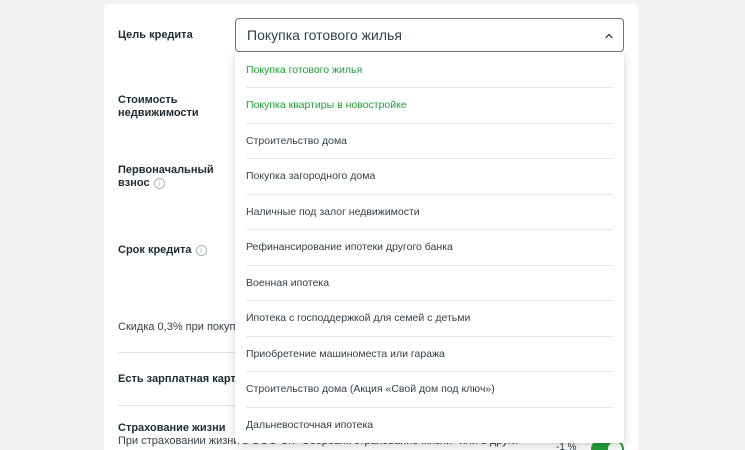 Image resolution: width=745 pixels, height=450 pixels. What do you see at coordinates (429, 212) in the screenshot?
I see `dropdown-option: Наличные под залог недвижимости` at bounding box center [429, 212].